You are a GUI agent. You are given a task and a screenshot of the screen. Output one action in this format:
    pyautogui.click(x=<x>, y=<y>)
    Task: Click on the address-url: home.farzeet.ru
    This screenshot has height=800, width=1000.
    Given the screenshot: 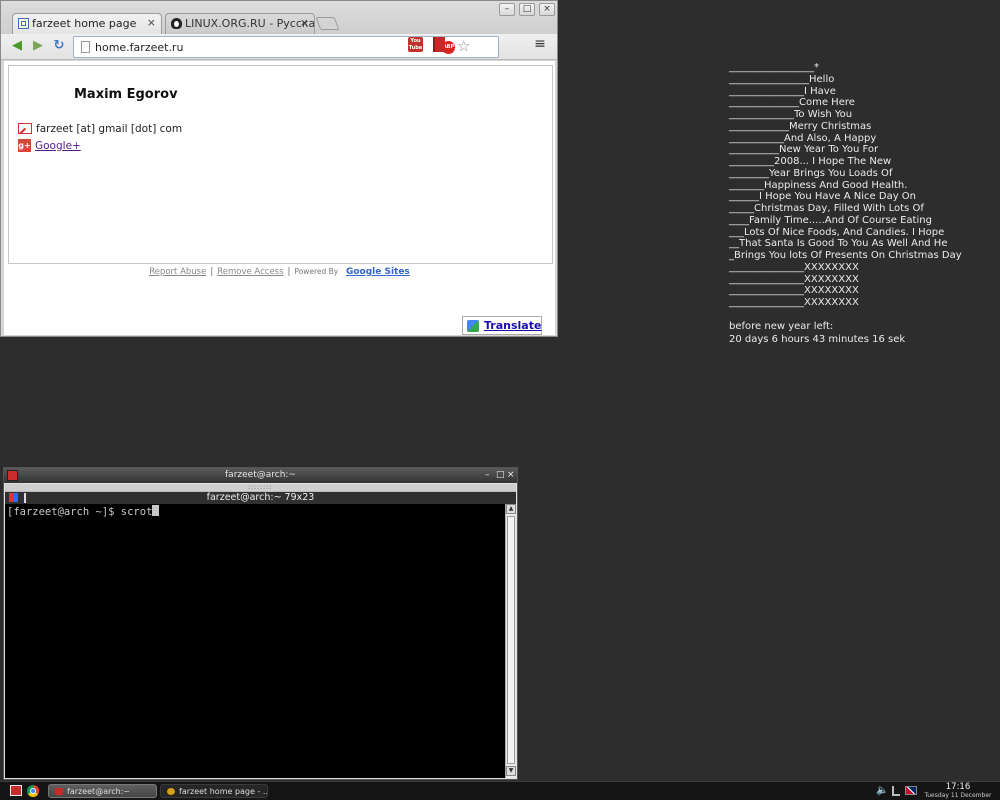 What is the action you would take?
    pyautogui.click(x=139, y=47)
    